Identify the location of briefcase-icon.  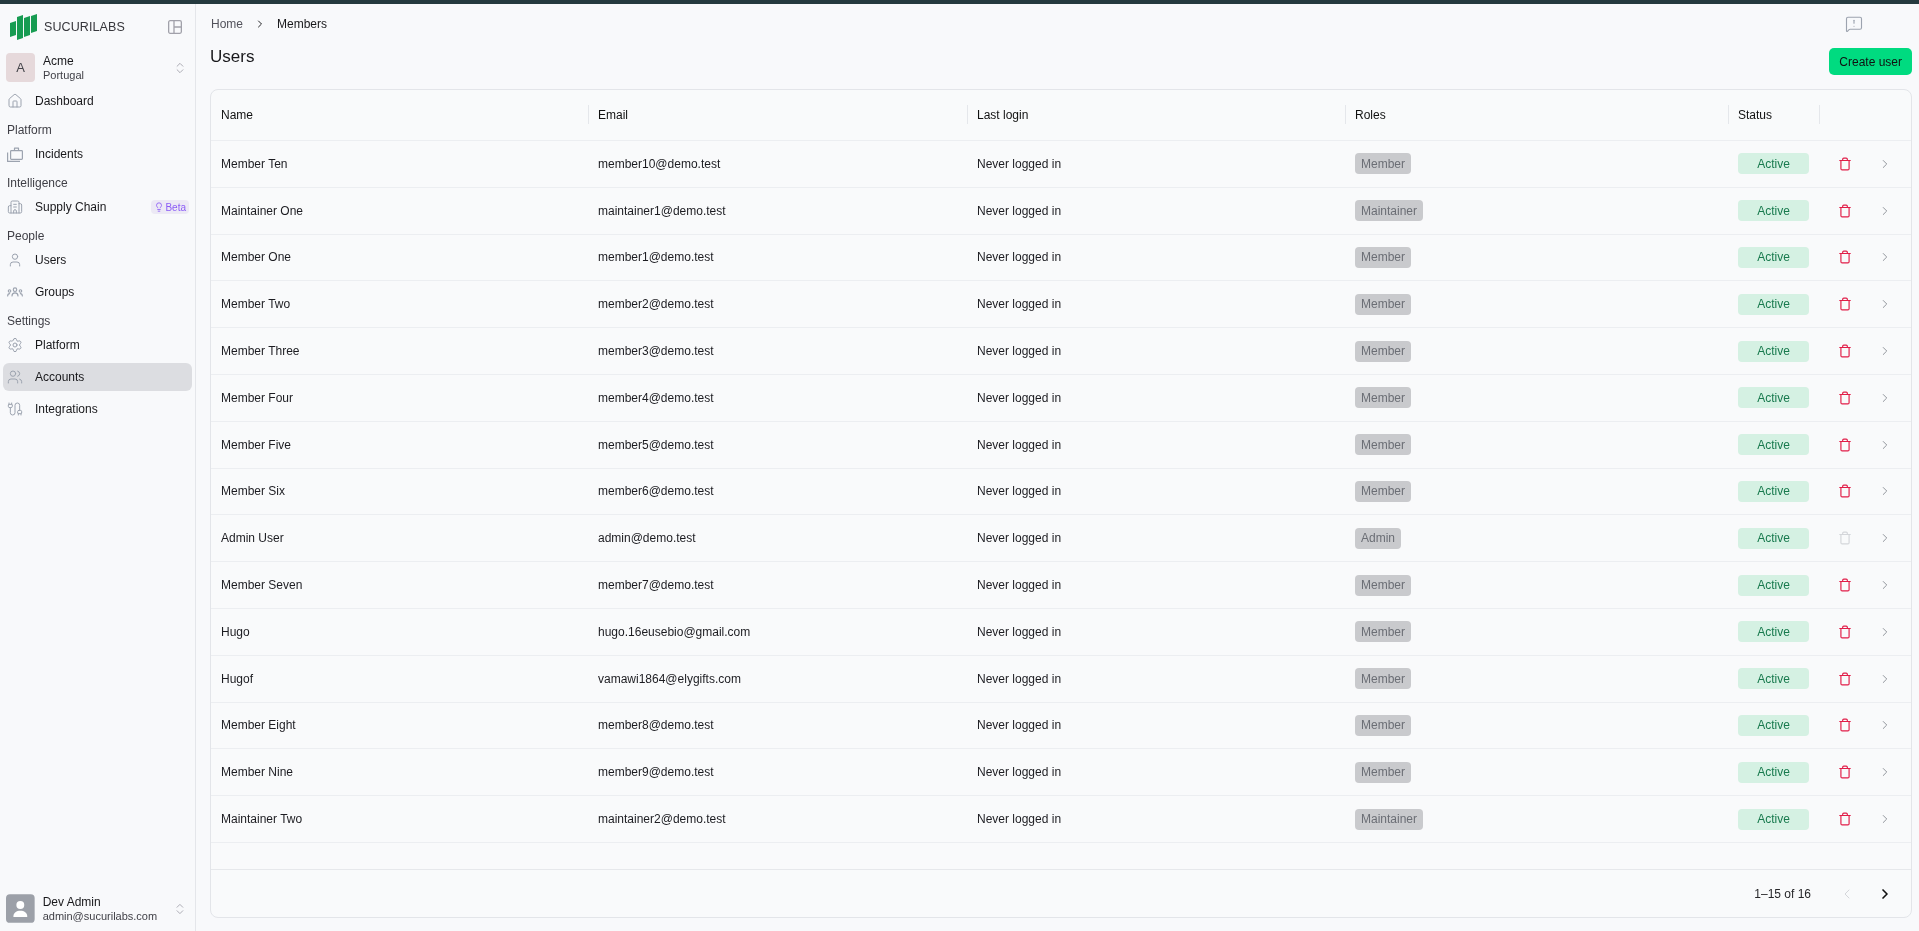
(15, 154).